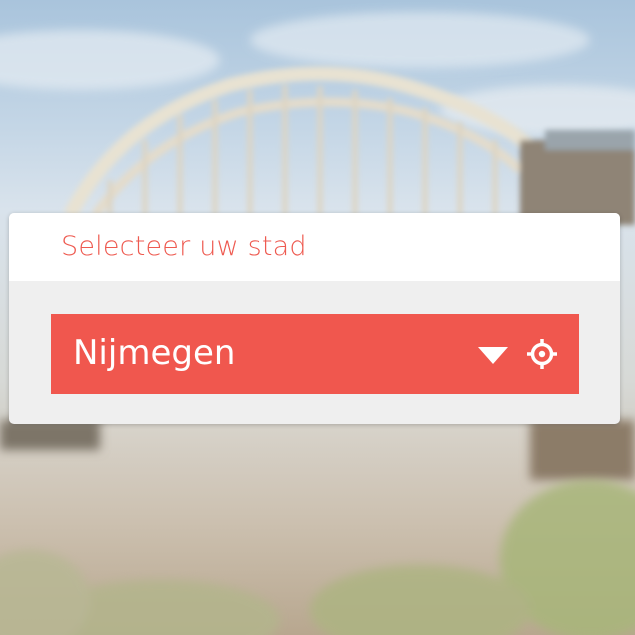 This screenshot has height=635, width=635. What do you see at coordinates (184, 246) in the screenshot?
I see `card-title: Selecteer uw stad` at bounding box center [184, 246].